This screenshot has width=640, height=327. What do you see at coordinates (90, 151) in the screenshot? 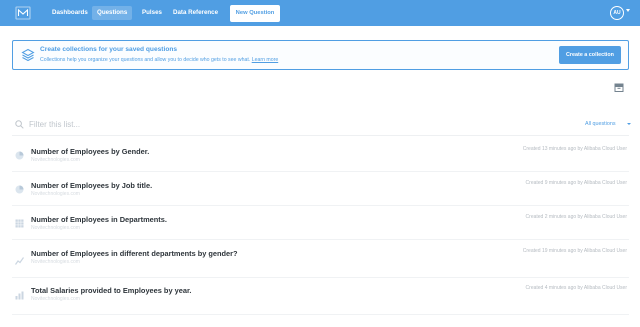
I see `question-title: Number of Employees by Gender.` at bounding box center [90, 151].